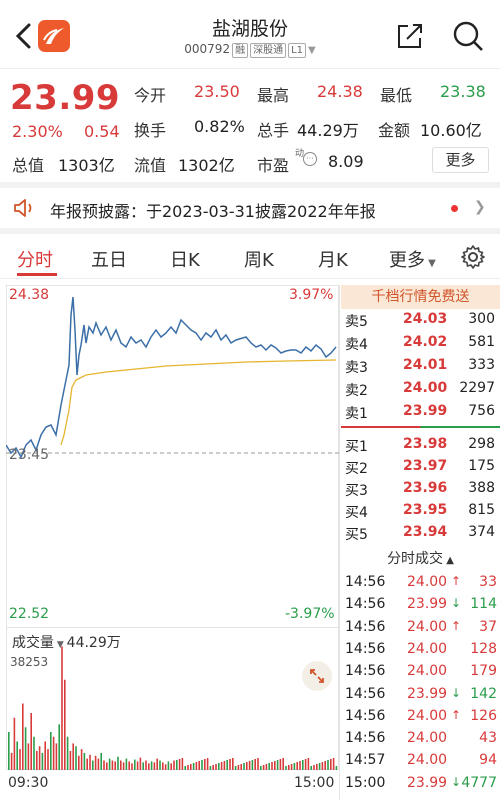  What do you see at coordinates (333, 259) in the screenshot?
I see `tab-monthly-k: 月K` at bounding box center [333, 259].